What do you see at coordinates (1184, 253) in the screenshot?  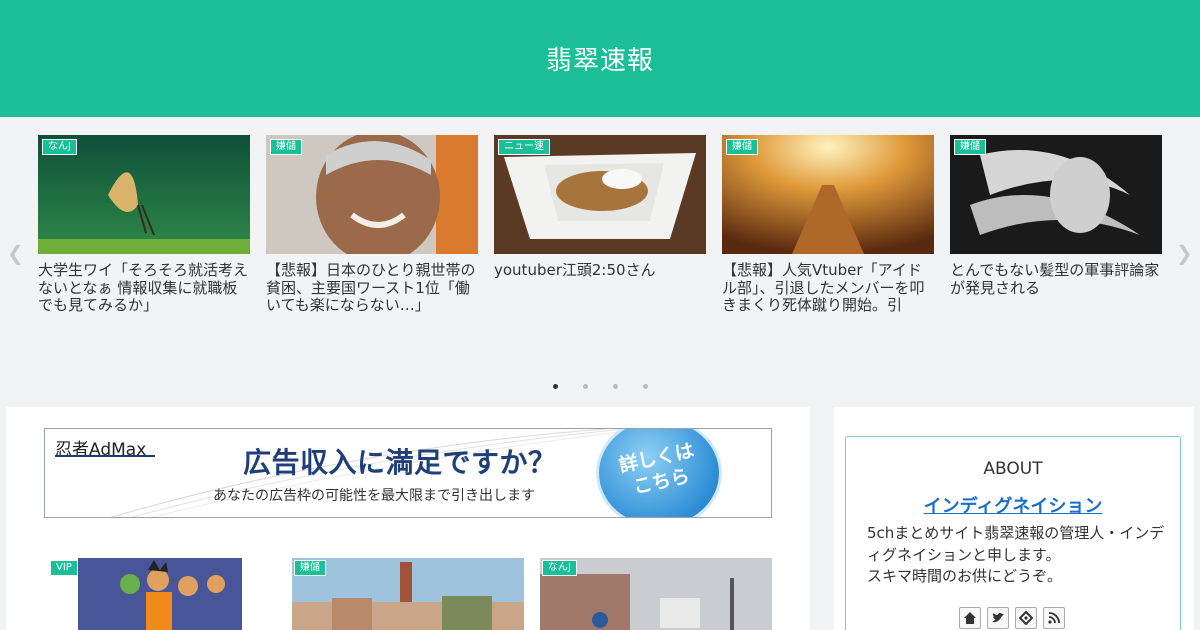 I see `chevron-right-icon: ❯` at bounding box center [1184, 253].